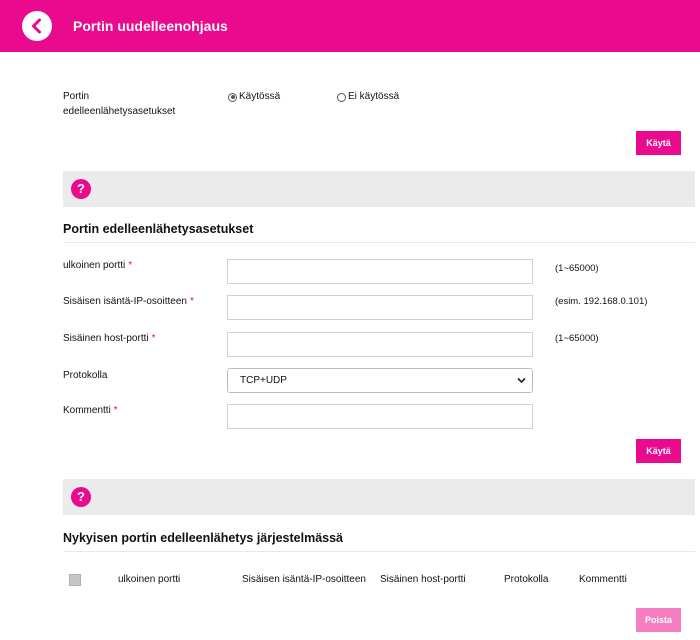 This screenshot has width=700, height=640. What do you see at coordinates (379, 497) in the screenshot?
I see `help-bar-current: ?` at bounding box center [379, 497].